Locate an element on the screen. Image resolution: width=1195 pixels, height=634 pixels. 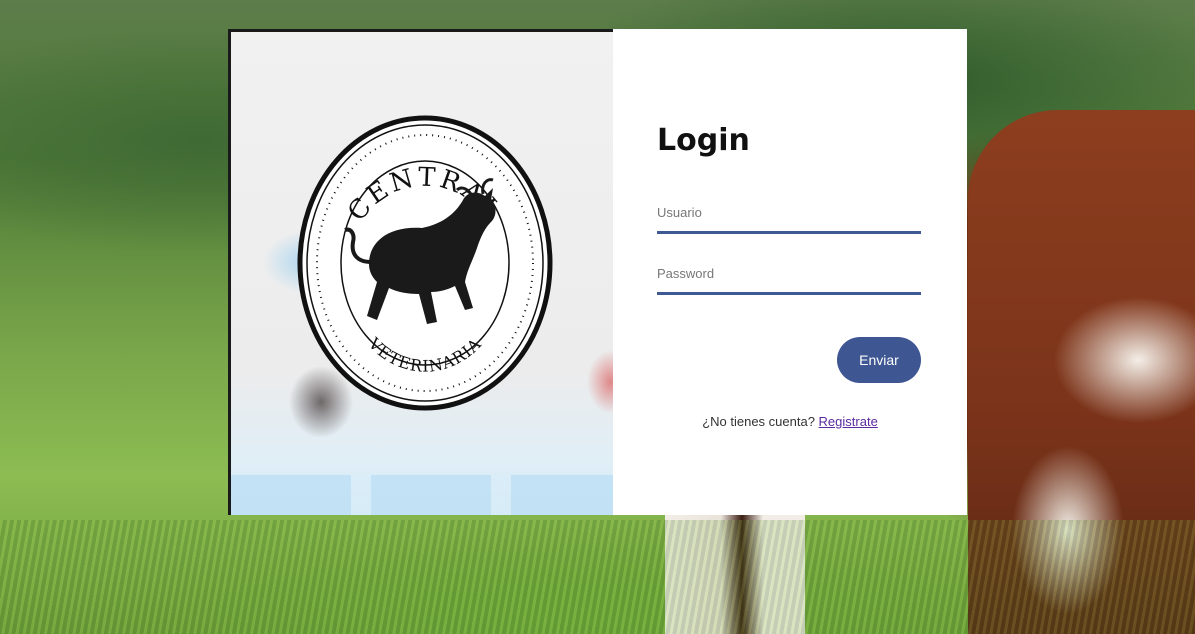
login-title: Login is located at coordinates (703, 140).